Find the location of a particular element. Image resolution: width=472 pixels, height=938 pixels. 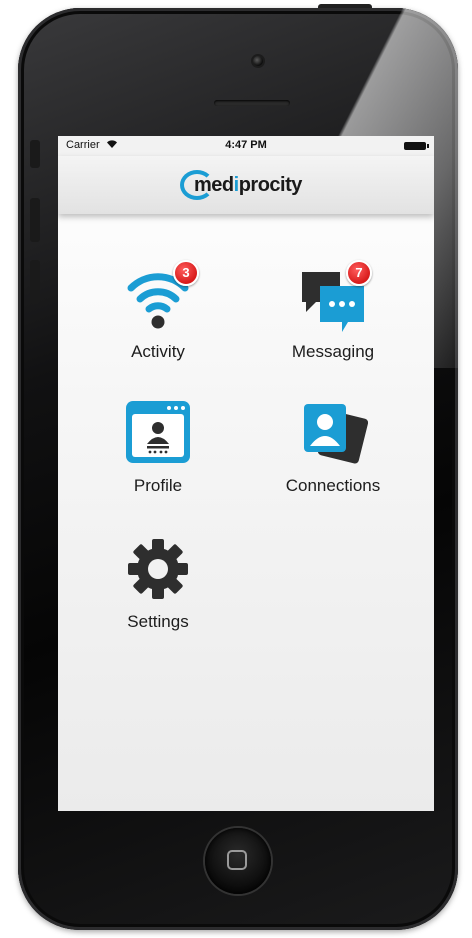

messaging-tile: 7 Messaging is located at coordinates (333, 311).